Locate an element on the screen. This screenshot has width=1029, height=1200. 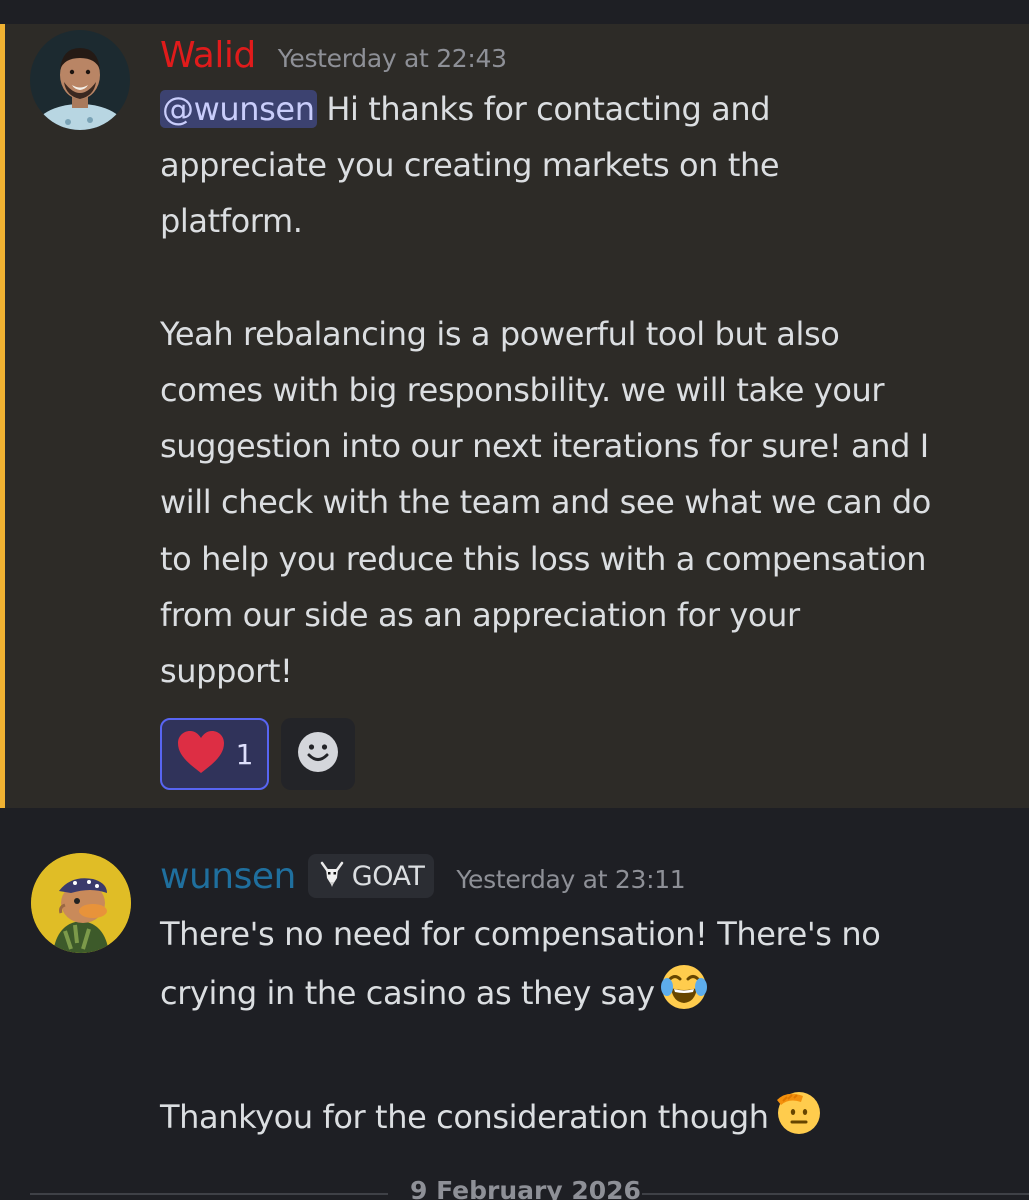
message-line: platform. is located at coordinates (231, 221).